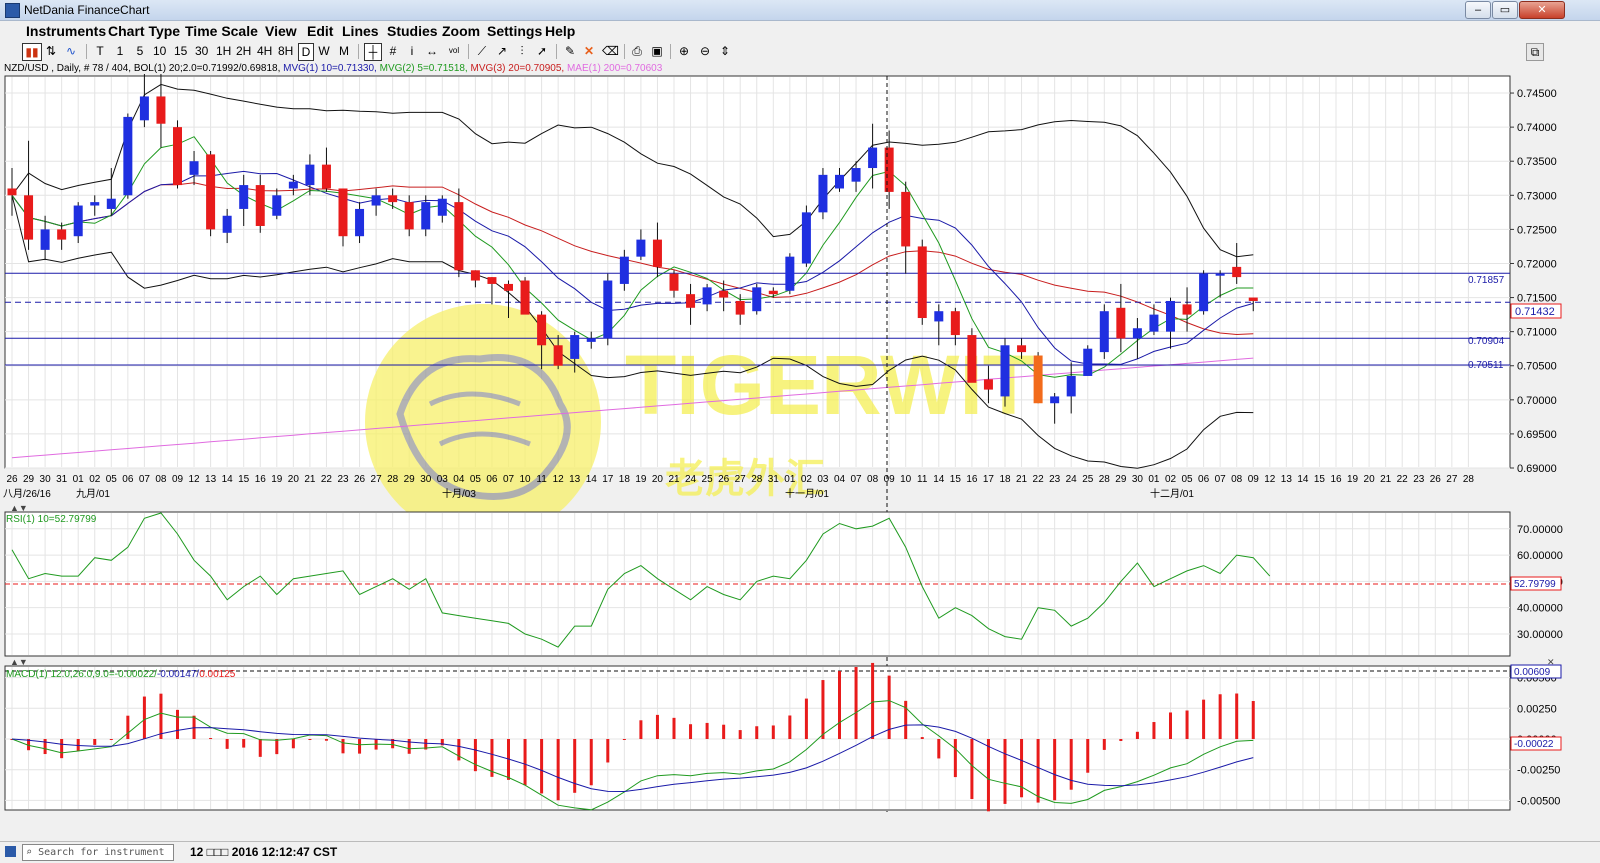 The height and width of the screenshot is (863, 1600). I want to click on date-tick-label: 09, so click(178, 479).